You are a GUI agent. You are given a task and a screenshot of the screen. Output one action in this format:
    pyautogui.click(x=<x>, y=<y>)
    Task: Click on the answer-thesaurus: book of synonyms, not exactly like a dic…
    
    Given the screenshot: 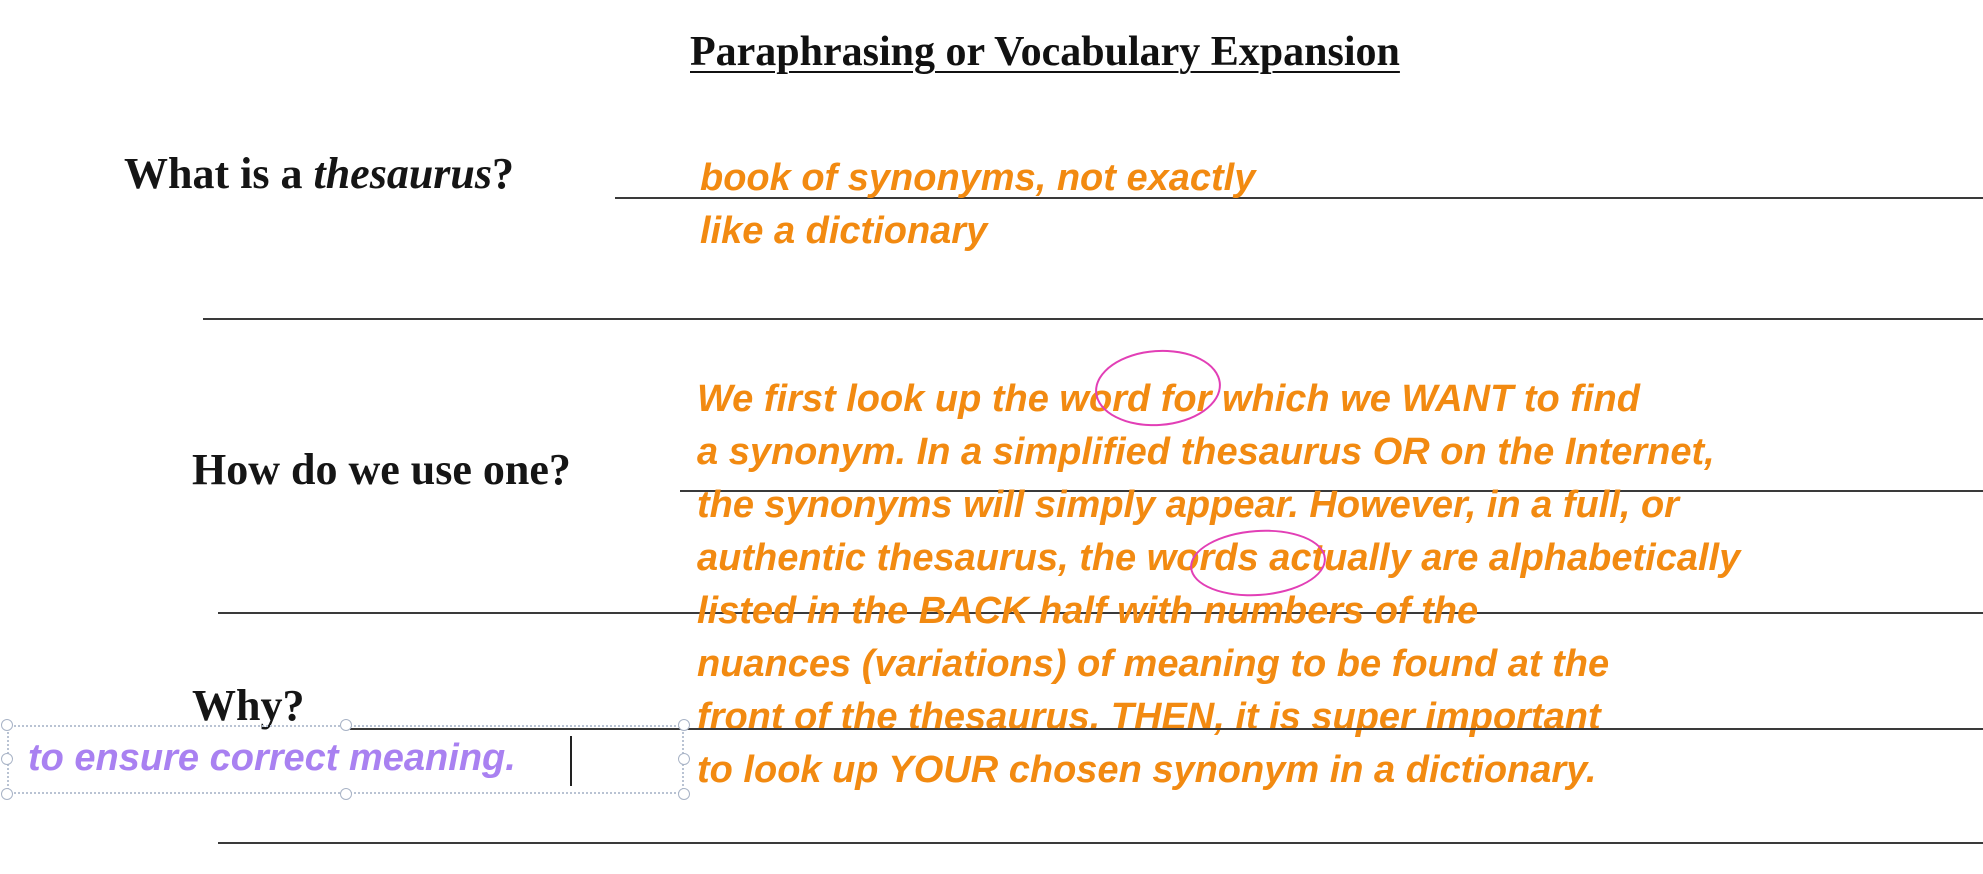 What is the action you would take?
    pyautogui.click(x=977, y=205)
    